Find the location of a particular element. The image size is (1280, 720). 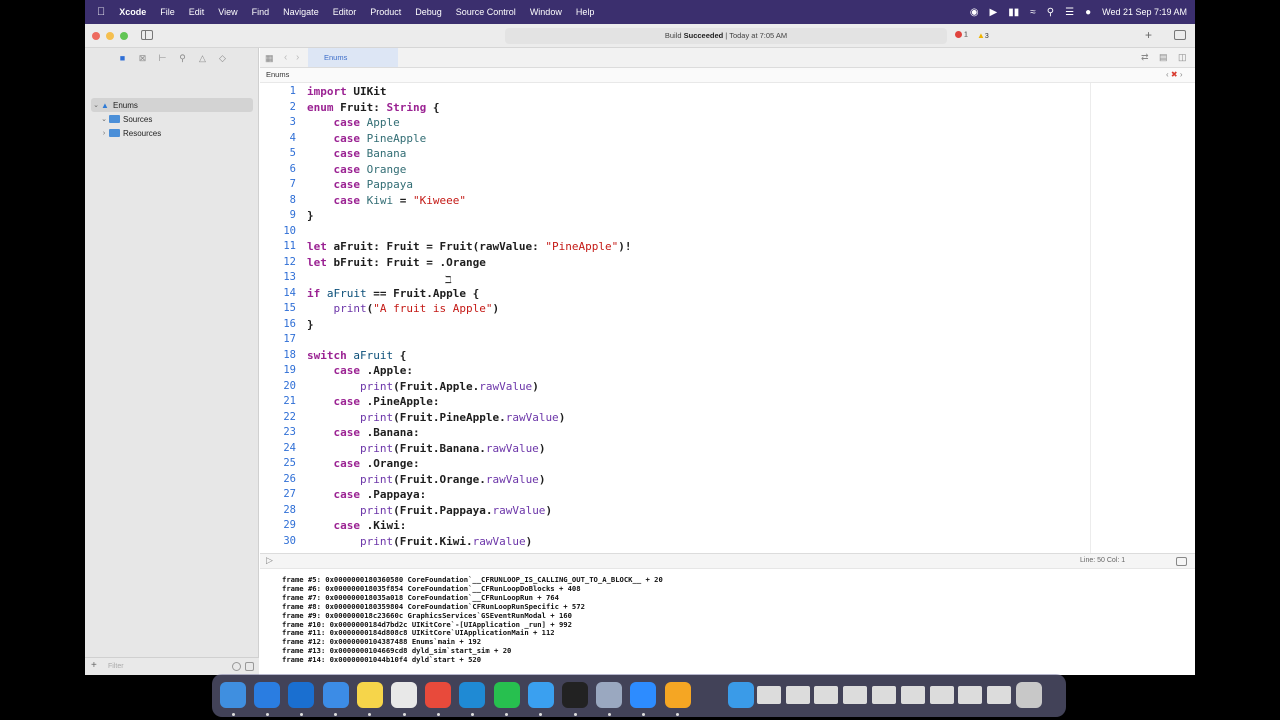

zoom-window-button is located at coordinates (124, 36).